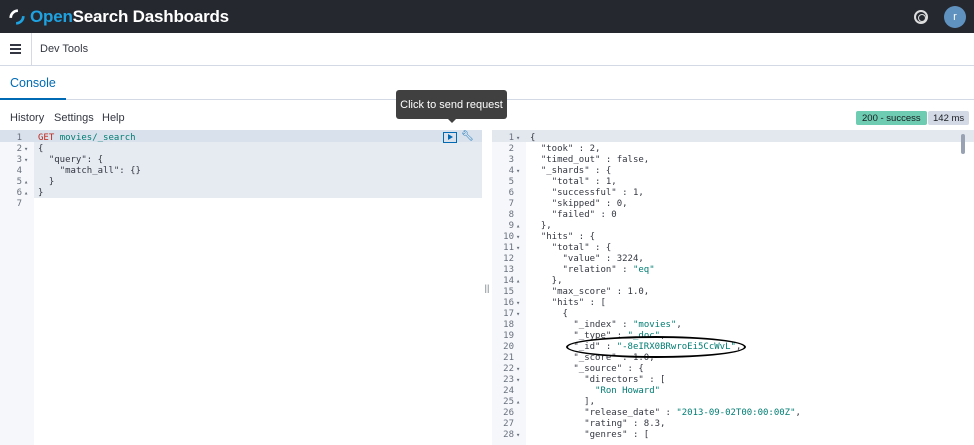 The width and height of the screenshot is (974, 445). What do you see at coordinates (733, 182) in the screenshot?
I see `code-line: 5 "total" : 1,` at bounding box center [733, 182].